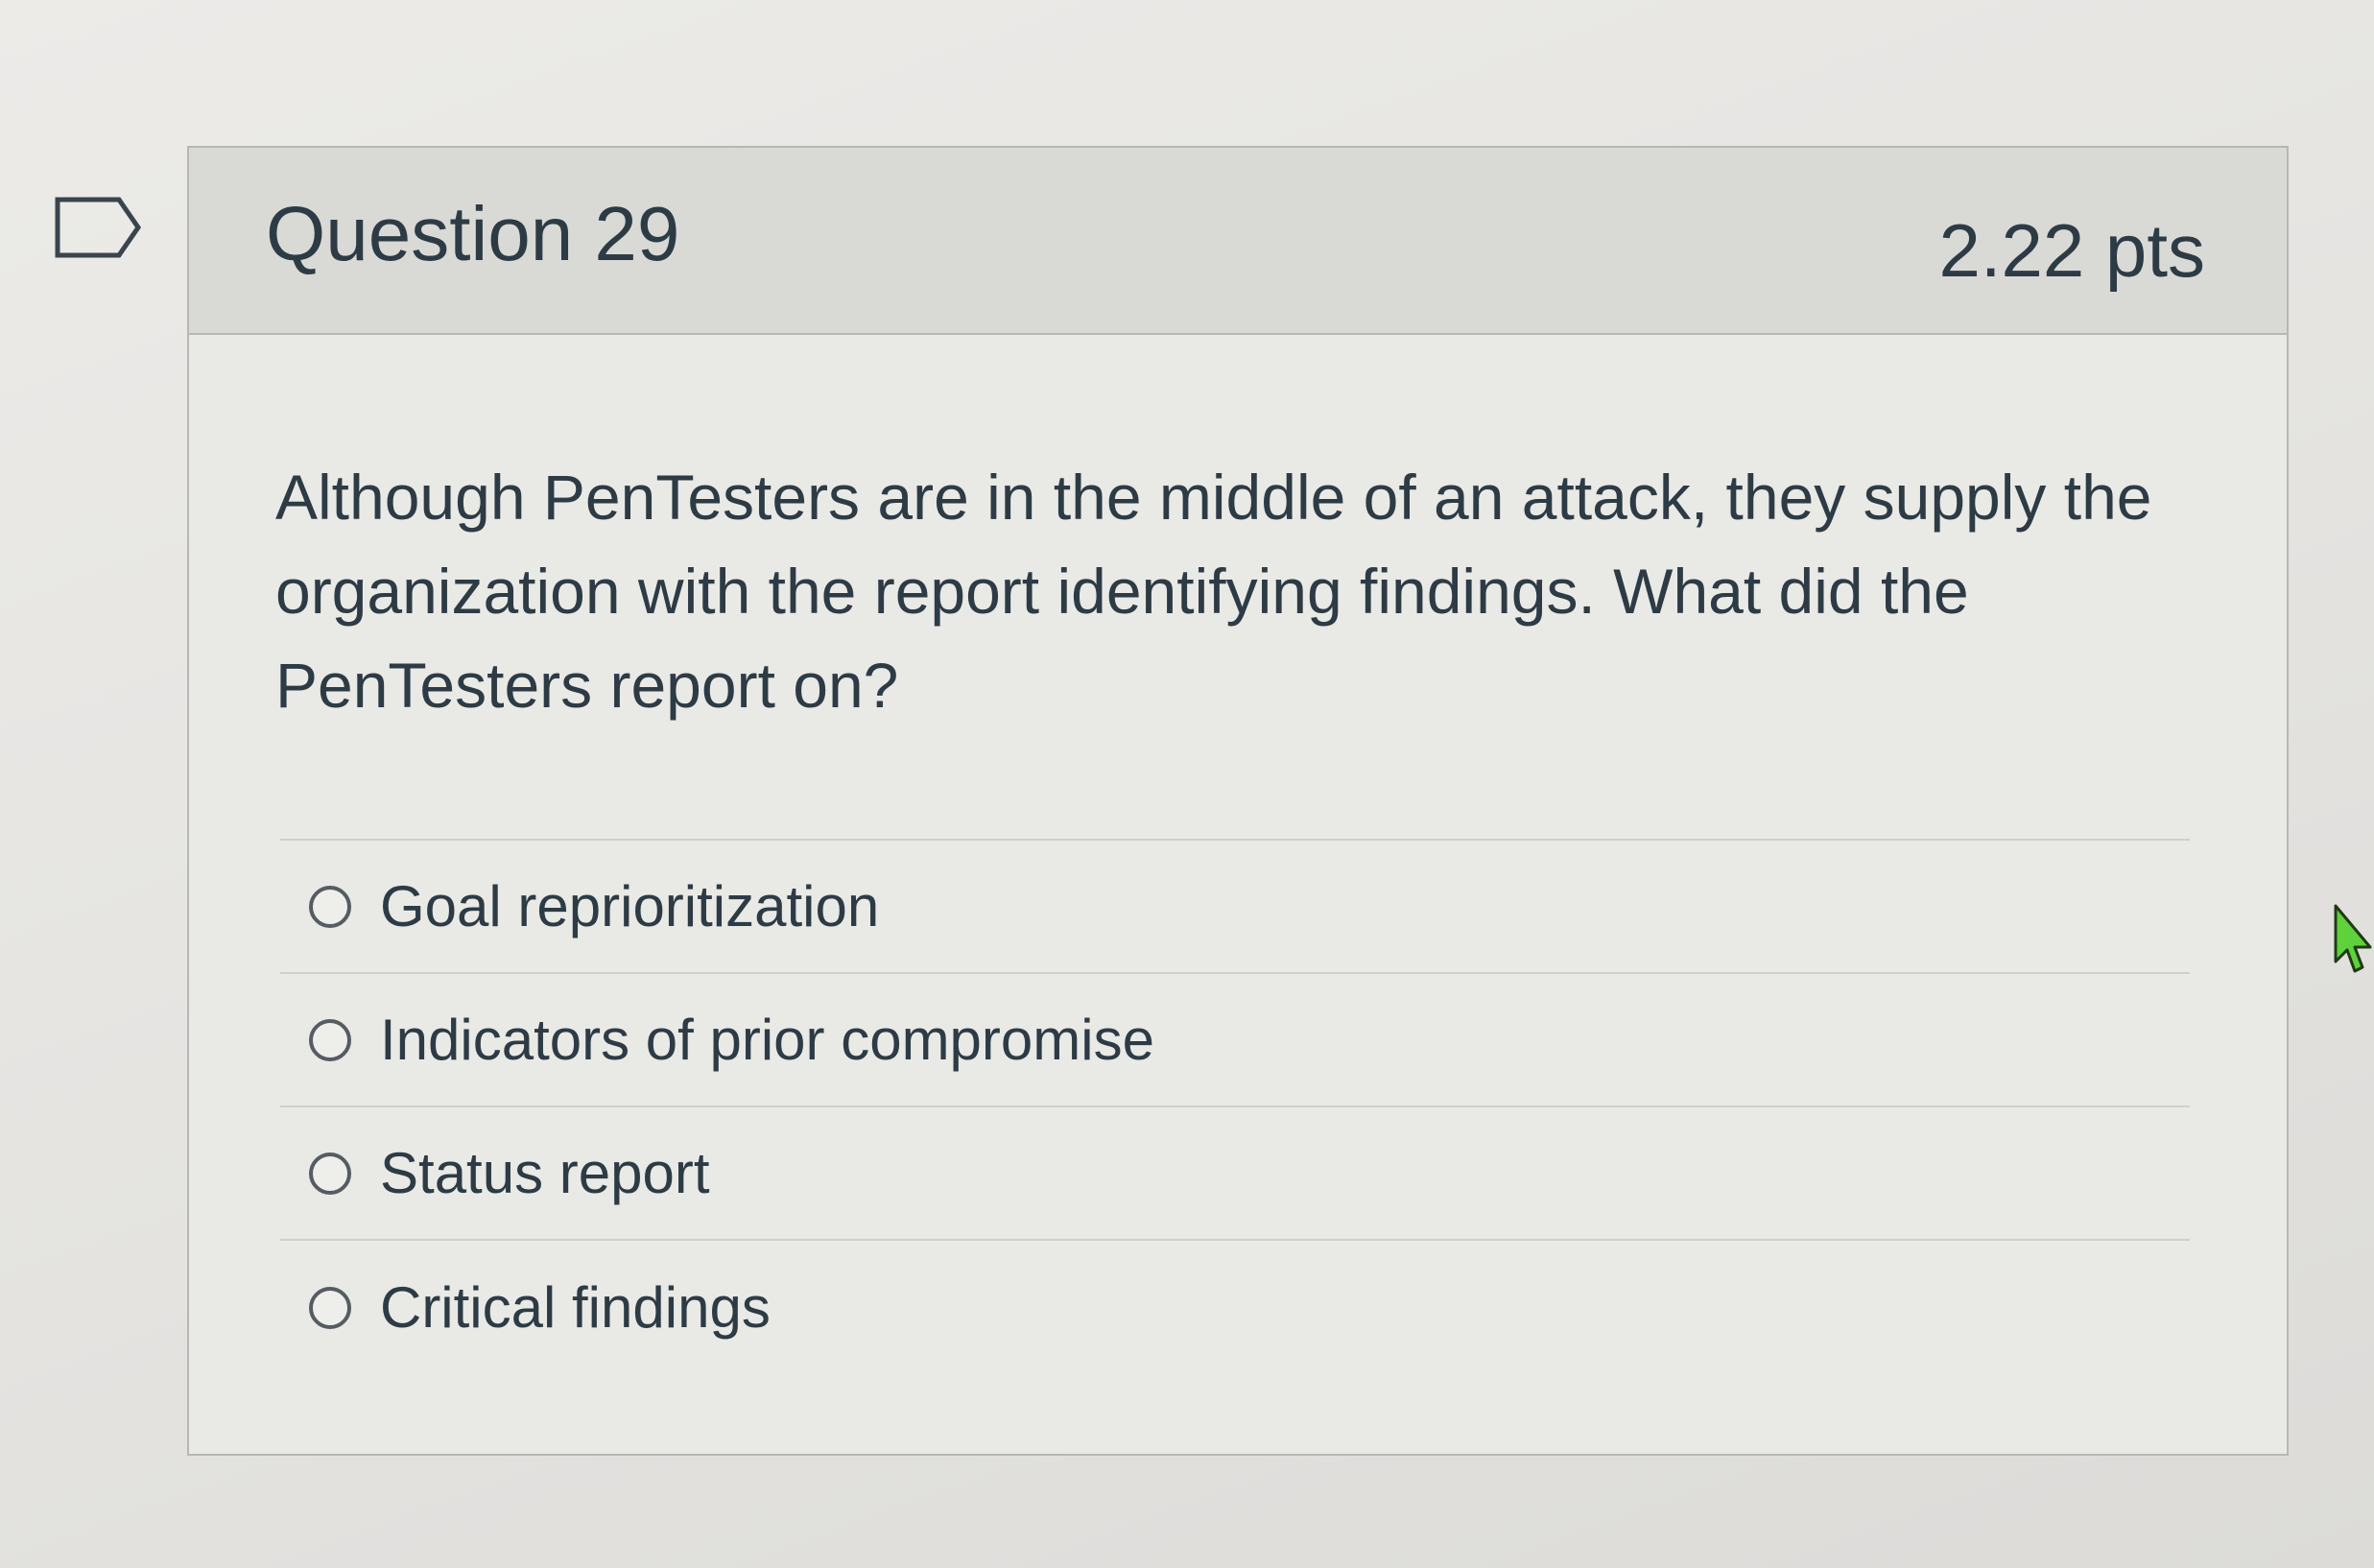 The width and height of the screenshot is (2374, 1568). What do you see at coordinates (473, 233) in the screenshot?
I see `question-title: Question 29` at bounding box center [473, 233].